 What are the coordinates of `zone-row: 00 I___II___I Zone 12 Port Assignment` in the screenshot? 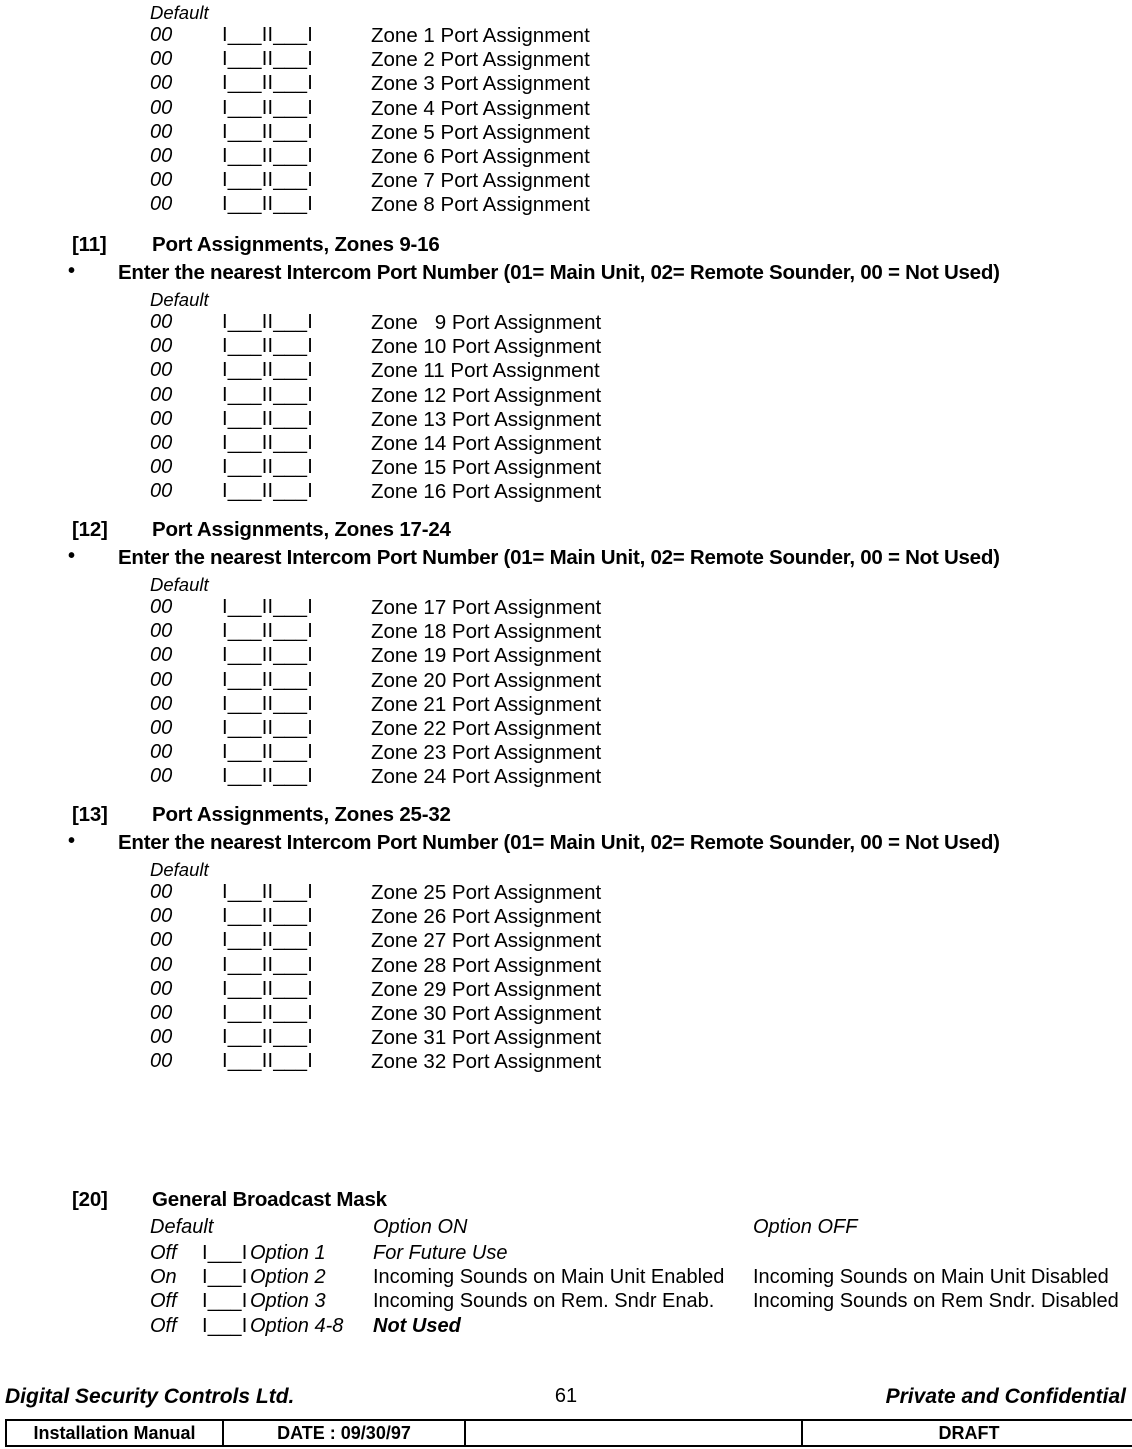 It's located at (566, 396).